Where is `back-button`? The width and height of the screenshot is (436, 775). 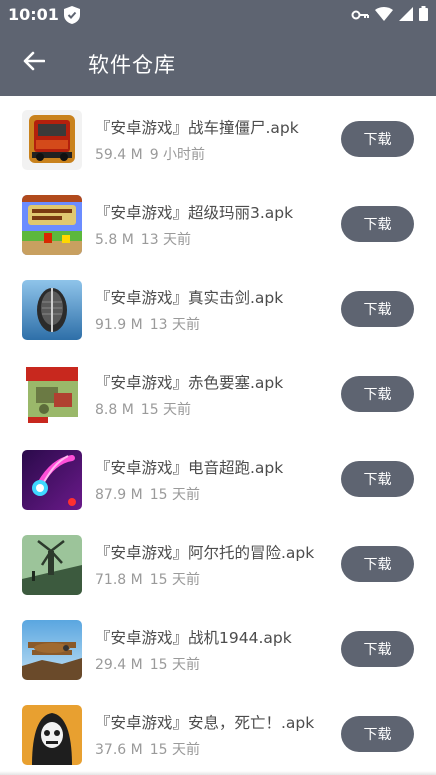 back-button is located at coordinates (34, 63).